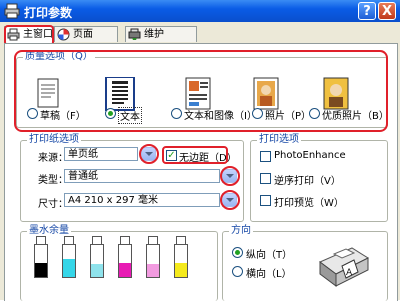  Describe the element at coordinates (101, 154) in the screenshot. I see `paper-source-select: 单页纸` at that location.